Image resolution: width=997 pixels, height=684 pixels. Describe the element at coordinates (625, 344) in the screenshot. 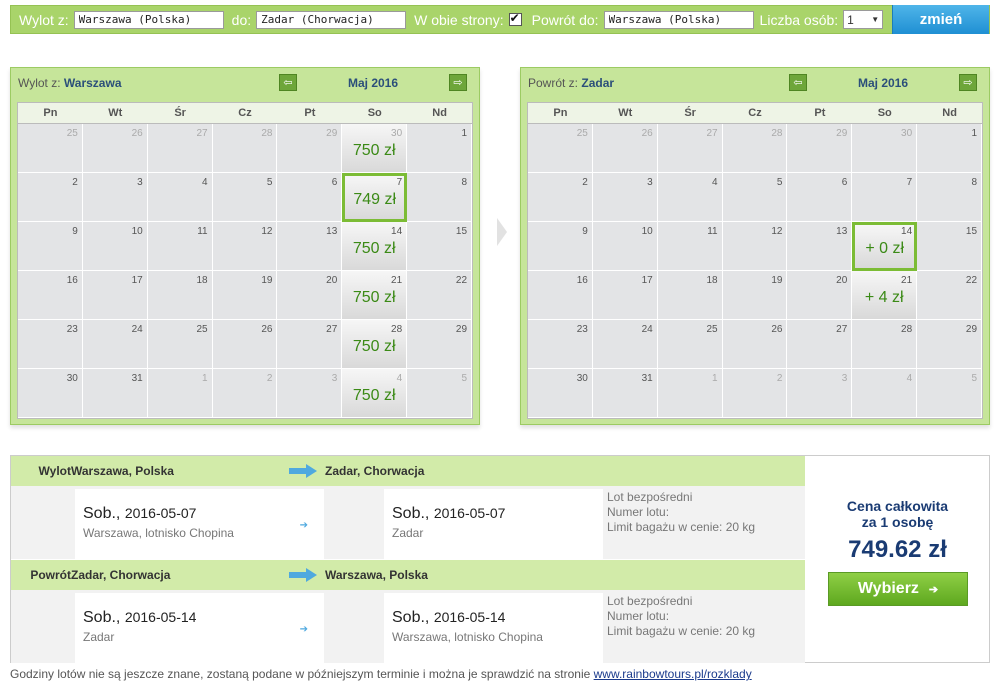

I see `calendar-day: 24` at that location.